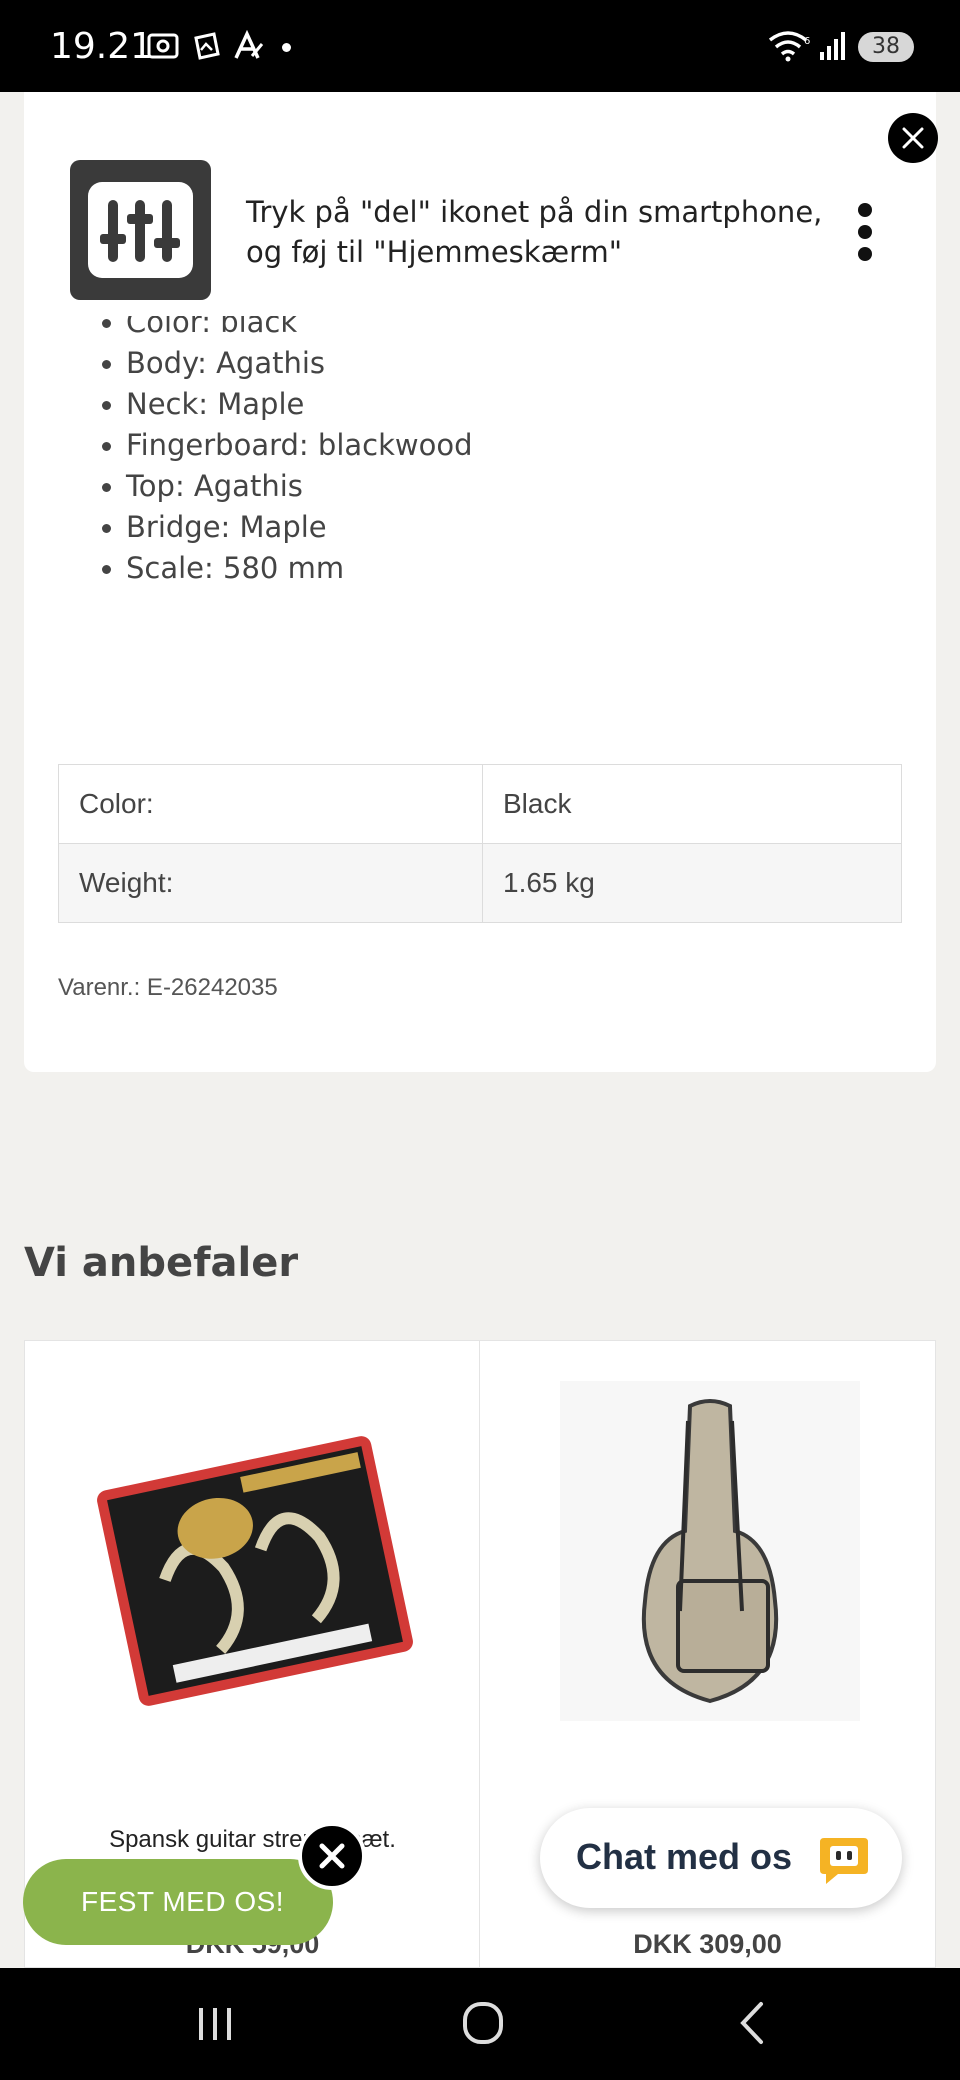  Describe the element at coordinates (270, 883) in the screenshot. I see `attribute-key: Weight:` at that location.